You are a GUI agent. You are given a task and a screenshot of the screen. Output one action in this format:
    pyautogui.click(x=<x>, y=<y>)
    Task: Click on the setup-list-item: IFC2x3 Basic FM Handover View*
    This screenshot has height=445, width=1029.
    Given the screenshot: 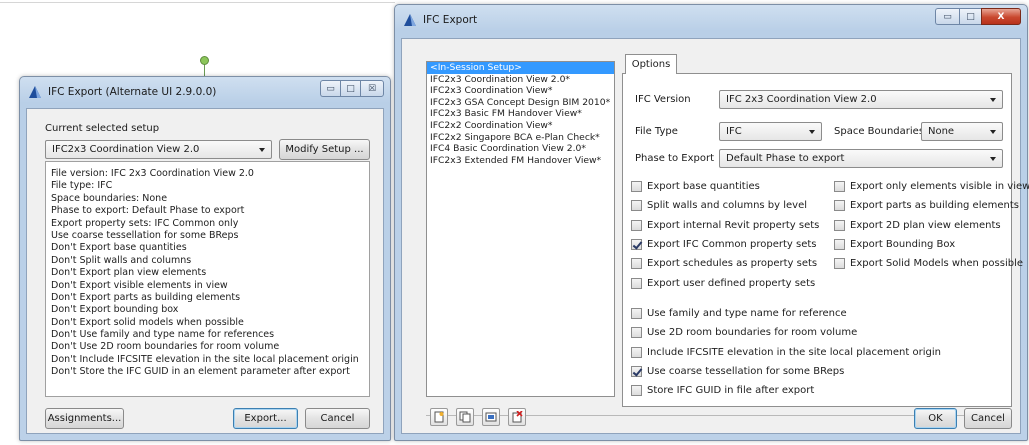 What is the action you would take?
    pyautogui.click(x=520, y=114)
    